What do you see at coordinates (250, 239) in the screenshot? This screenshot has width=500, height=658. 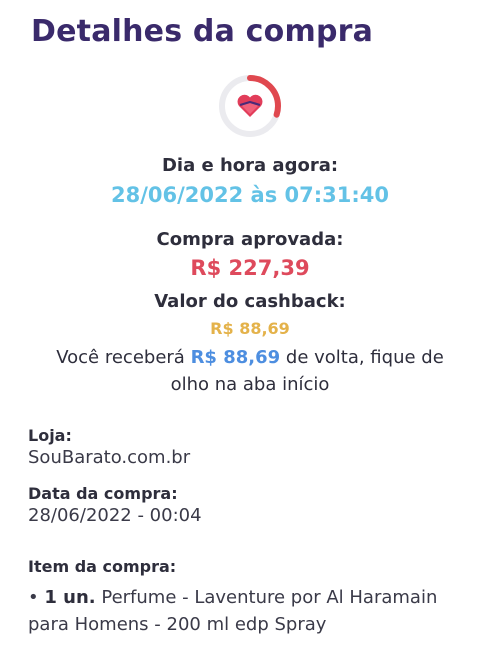 I see `purchase-approved-label: Compra aprovada:` at bounding box center [250, 239].